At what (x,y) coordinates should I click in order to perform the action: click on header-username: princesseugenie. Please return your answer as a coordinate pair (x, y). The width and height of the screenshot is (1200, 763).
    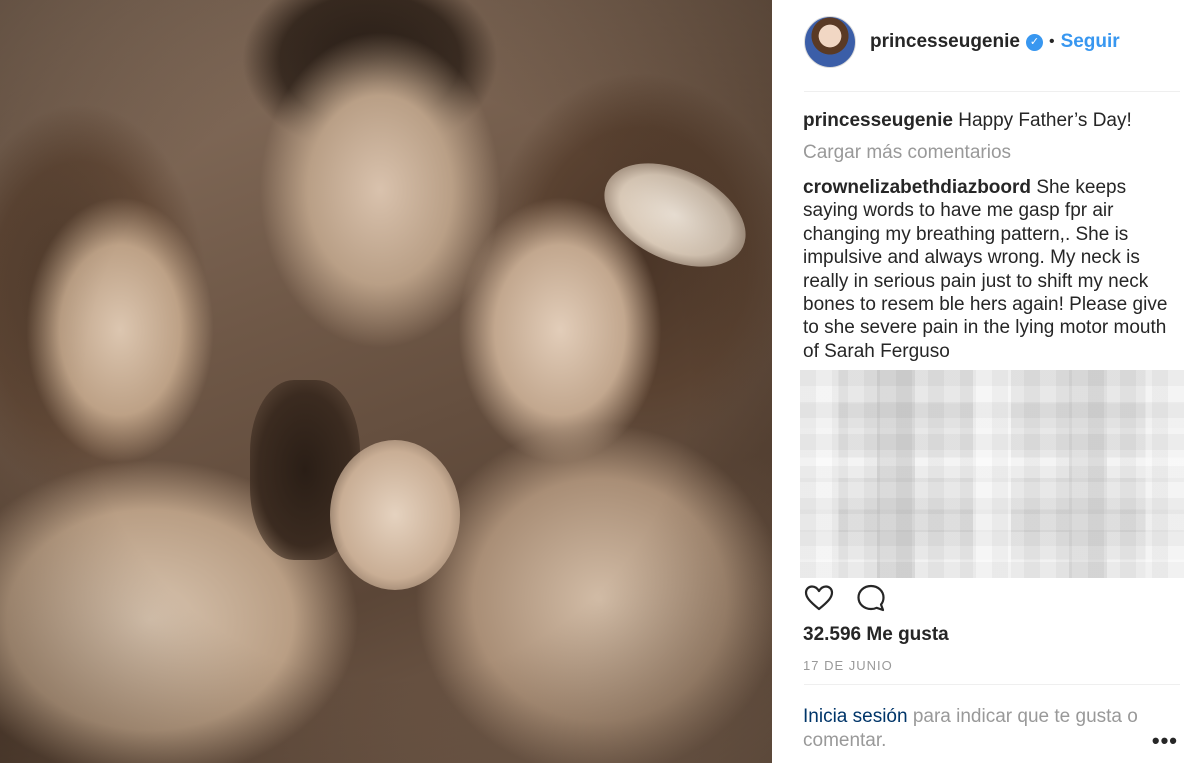
    Looking at the image, I should click on (945, 42).